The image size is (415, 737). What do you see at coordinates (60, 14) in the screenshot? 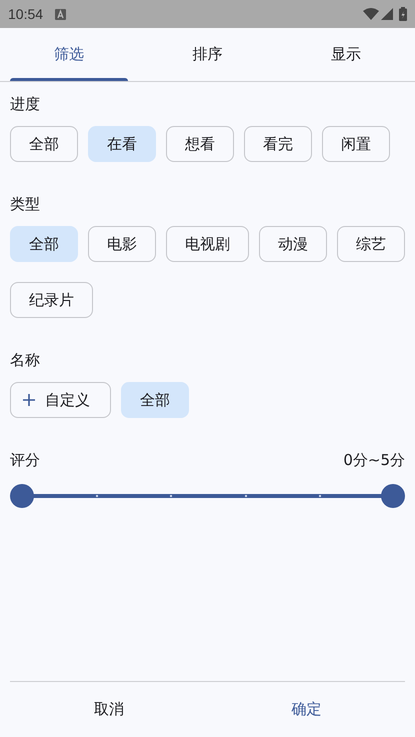
I see `notification-icon` at bounding box center [60, 14].